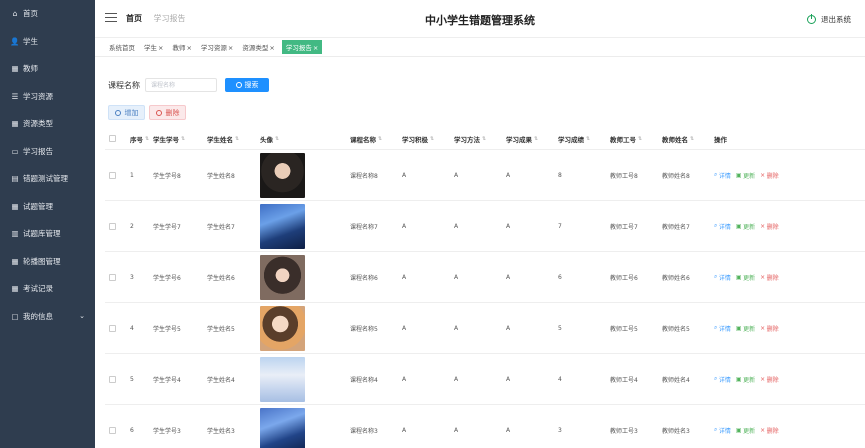 The width and height of the screenshot is (865, 448). What do you see at coordinates (415, 139) in the screenshot?
I see `column-header-label: 学习积极` at bounding box center [415, 139].